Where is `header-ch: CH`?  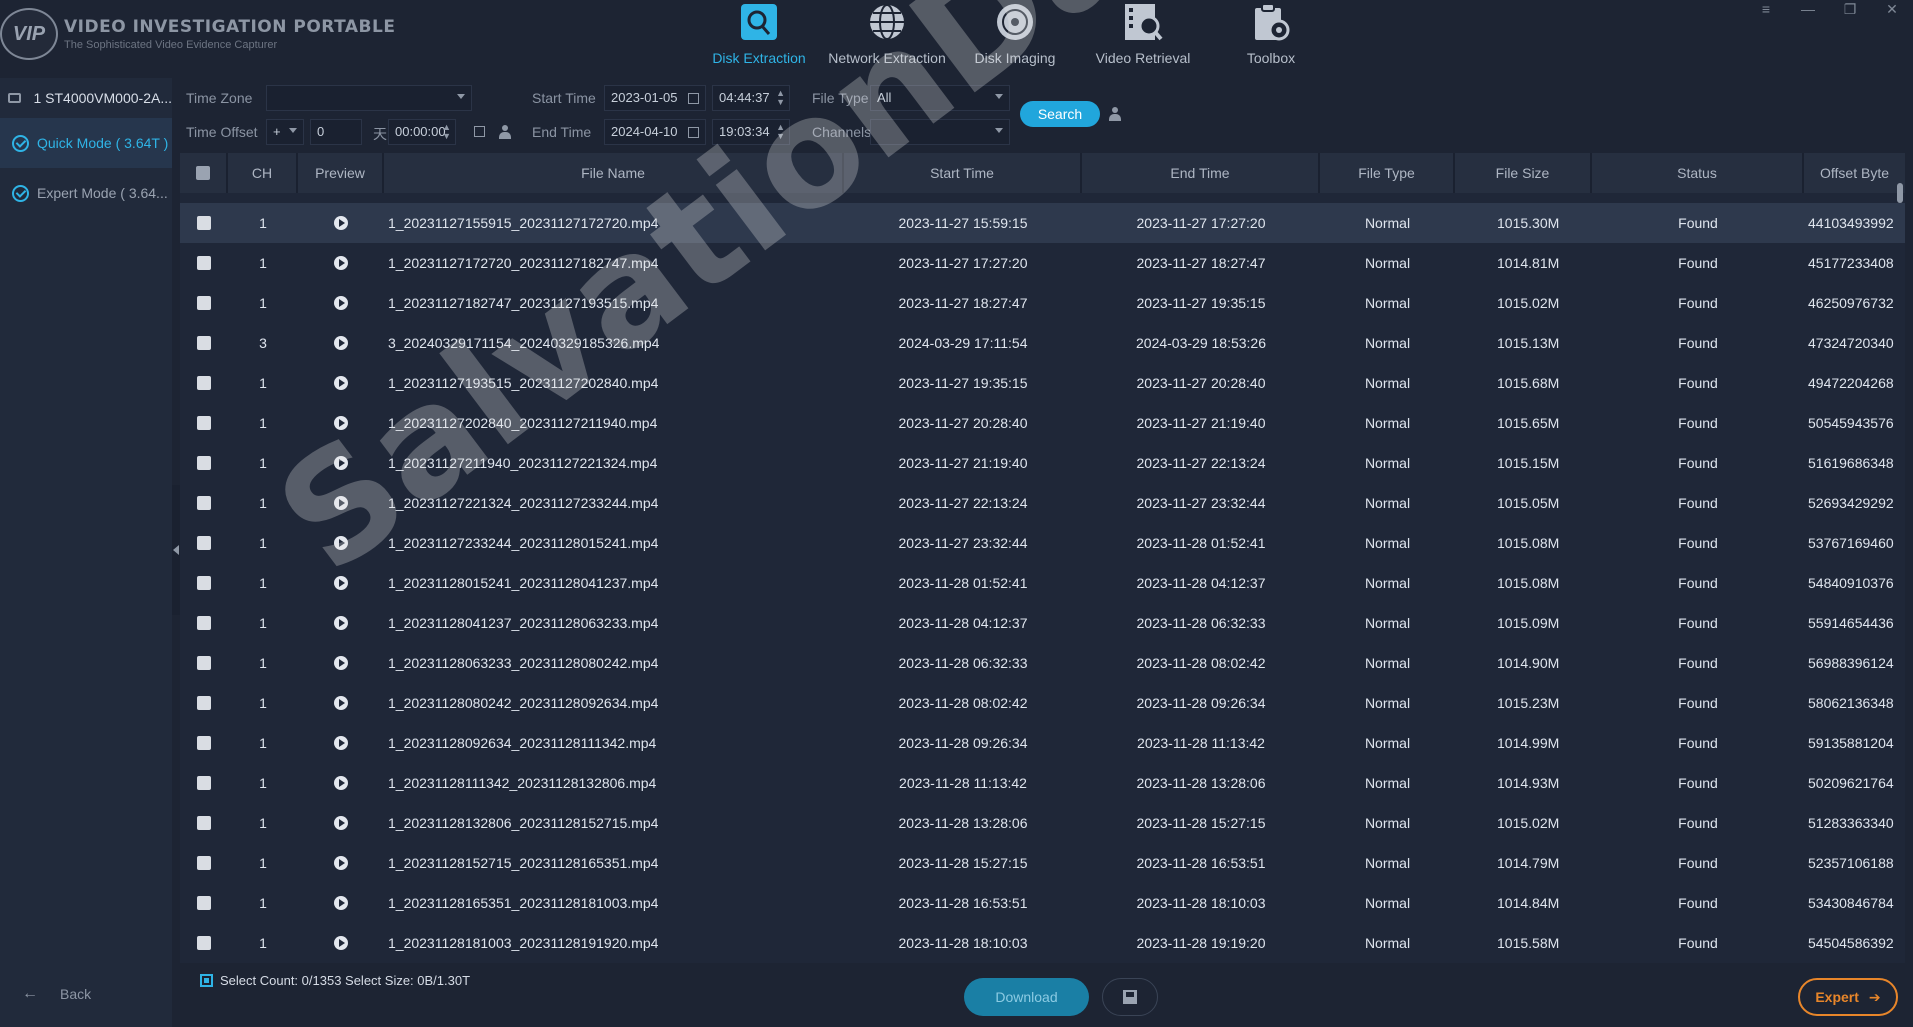 header-ch: CH is located at coordinates (263, 173).